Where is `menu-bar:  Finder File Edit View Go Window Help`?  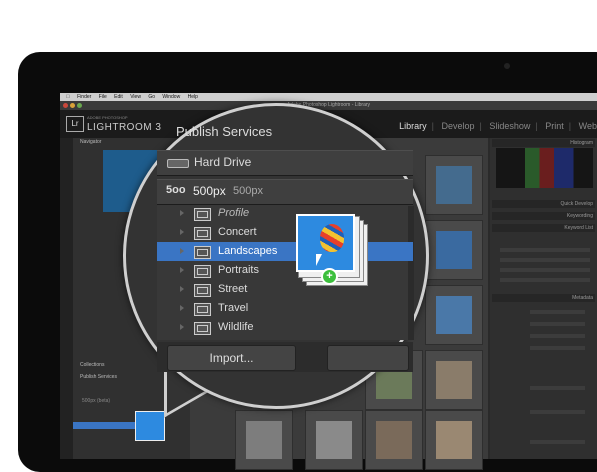 menu-bar:  Finder File Edit View Go Window Help is located at coordinates (328, 97).